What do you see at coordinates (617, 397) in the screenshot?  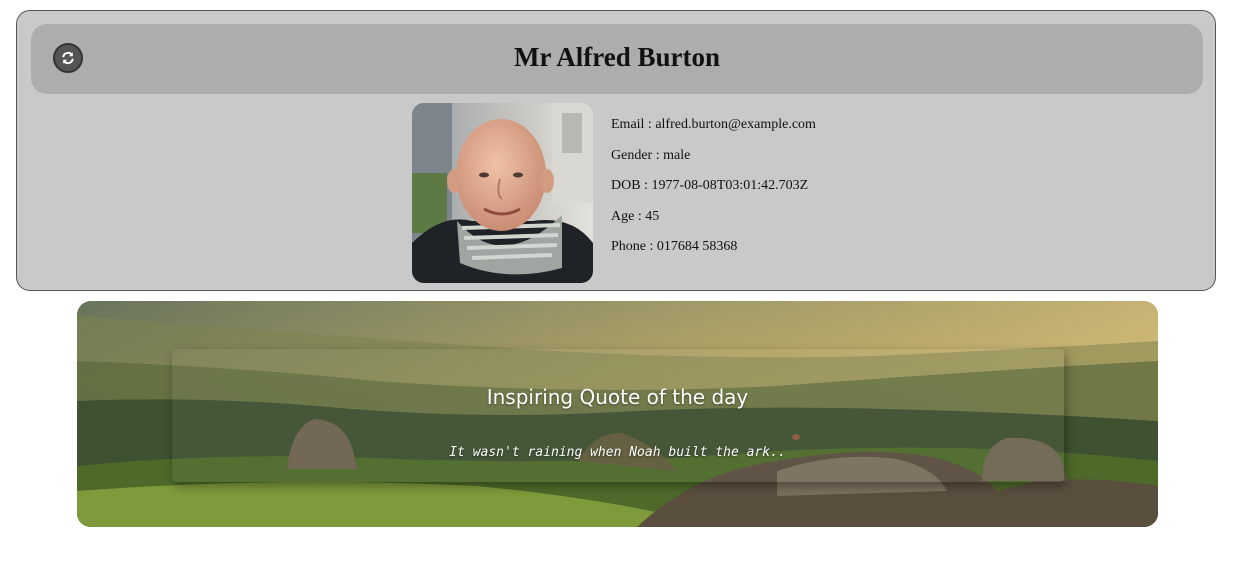 I see `quote-heading: Inspiring Quote of the day` at bounding box center [617, 397].